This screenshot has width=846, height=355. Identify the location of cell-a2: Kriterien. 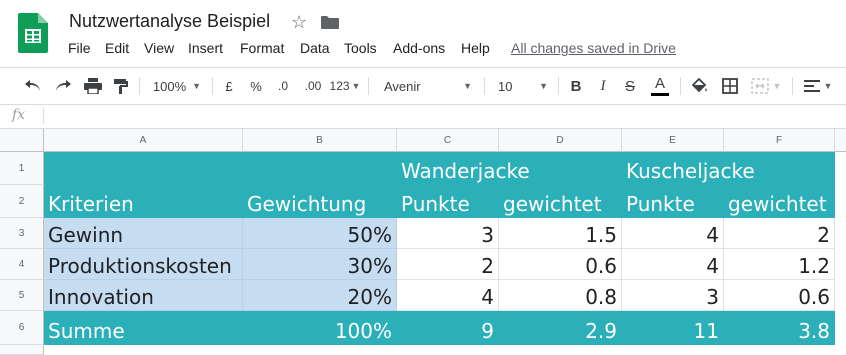
(143, 201).